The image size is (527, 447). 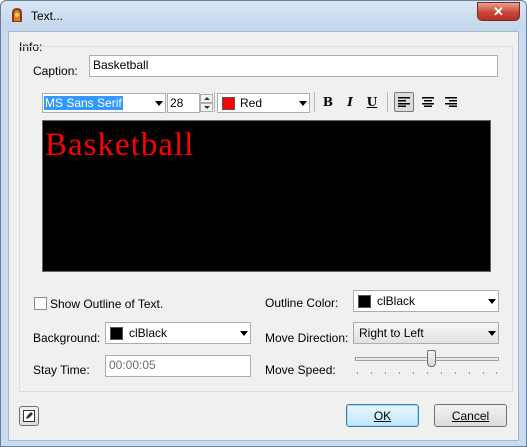 I want to click on caption-input: Basketball, so click(x=293, y=66).